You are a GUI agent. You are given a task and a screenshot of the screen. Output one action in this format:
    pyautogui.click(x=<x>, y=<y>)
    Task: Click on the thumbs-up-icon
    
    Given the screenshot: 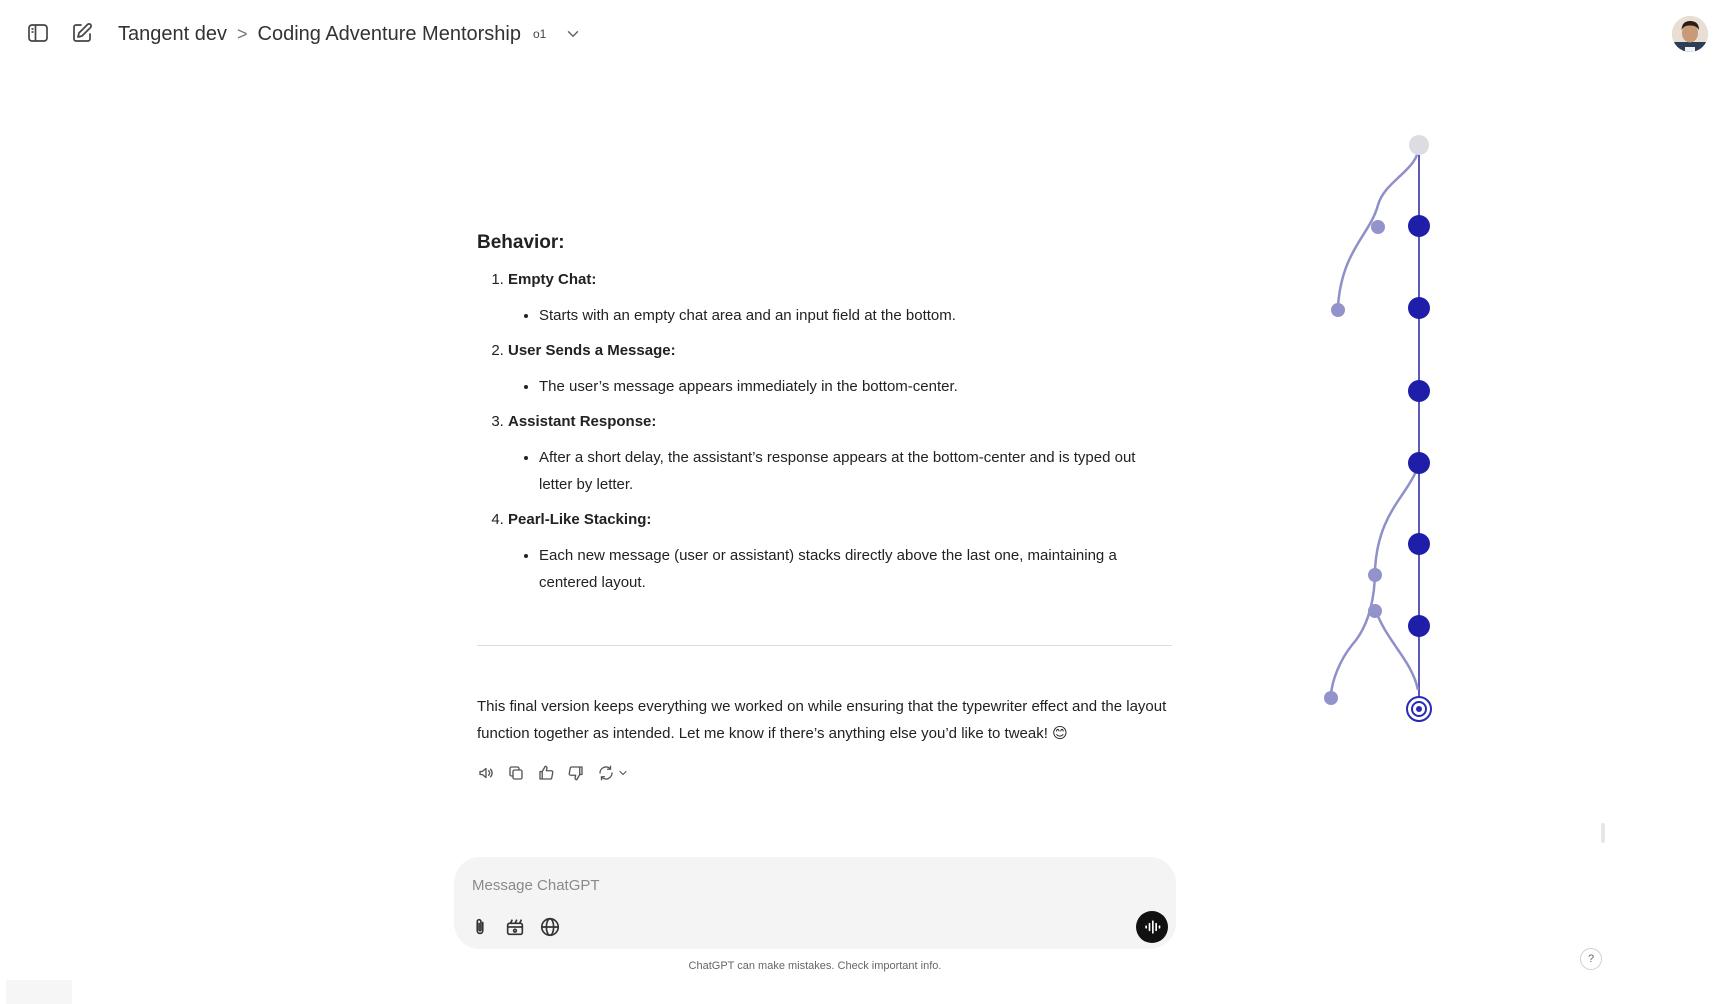 What is the action you would take?
    pyautogui.click(x=546, y=772)
    